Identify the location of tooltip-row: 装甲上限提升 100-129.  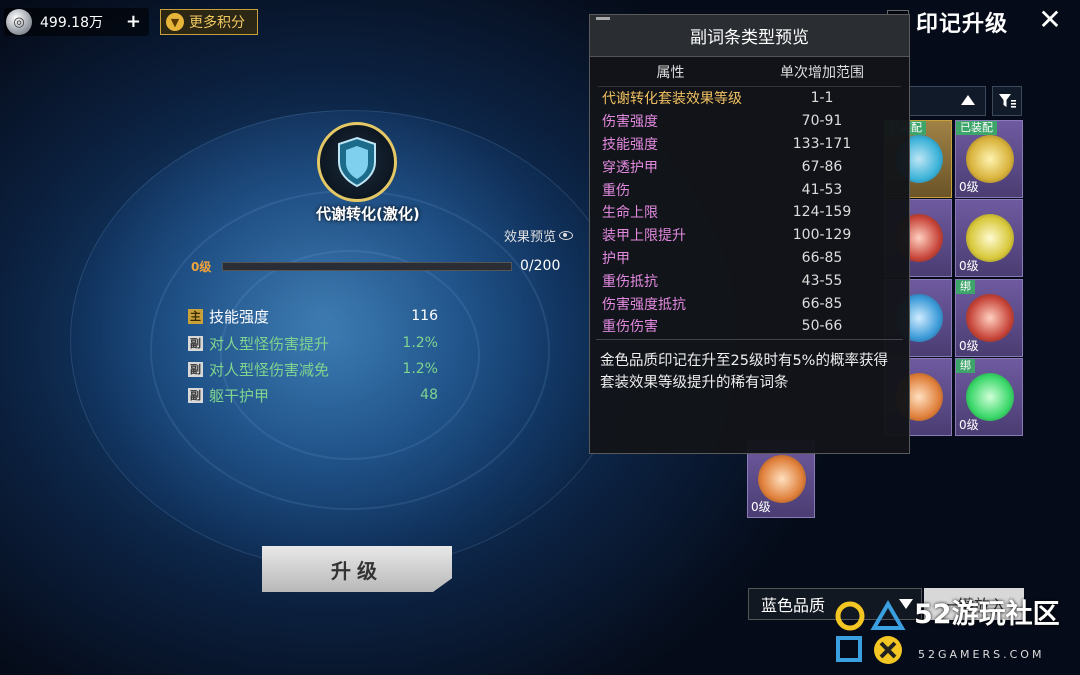
(749, 235).